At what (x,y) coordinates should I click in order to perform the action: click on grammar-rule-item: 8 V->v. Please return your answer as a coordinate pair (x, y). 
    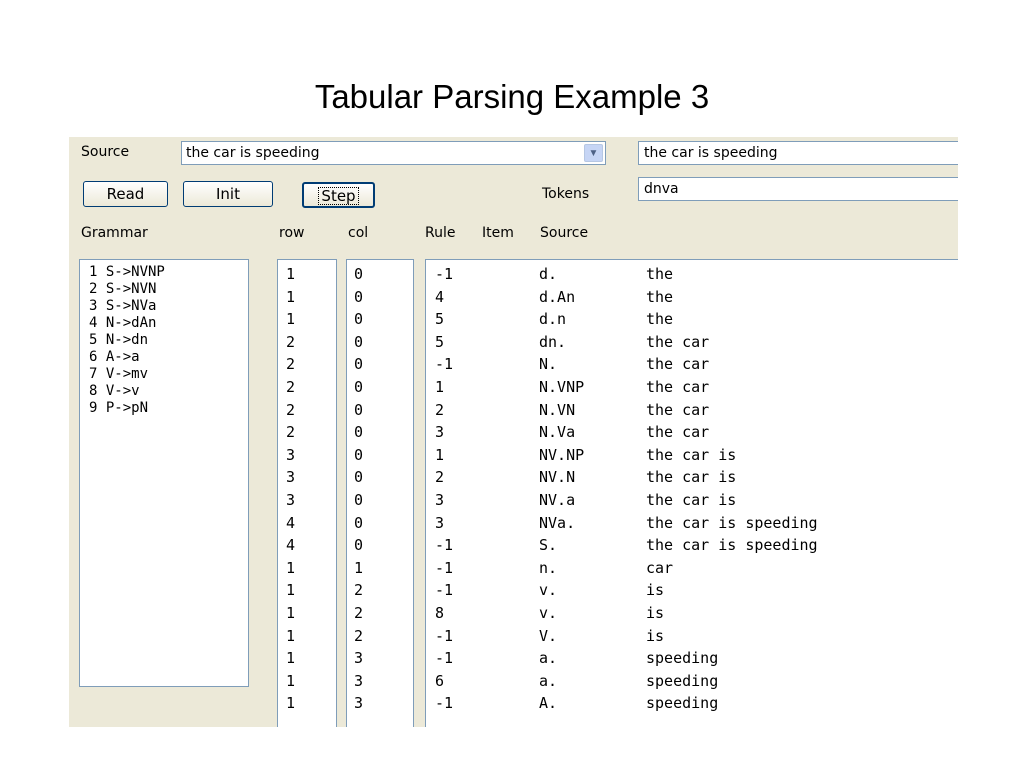
    Looking at the image, I should click on (127, 391).